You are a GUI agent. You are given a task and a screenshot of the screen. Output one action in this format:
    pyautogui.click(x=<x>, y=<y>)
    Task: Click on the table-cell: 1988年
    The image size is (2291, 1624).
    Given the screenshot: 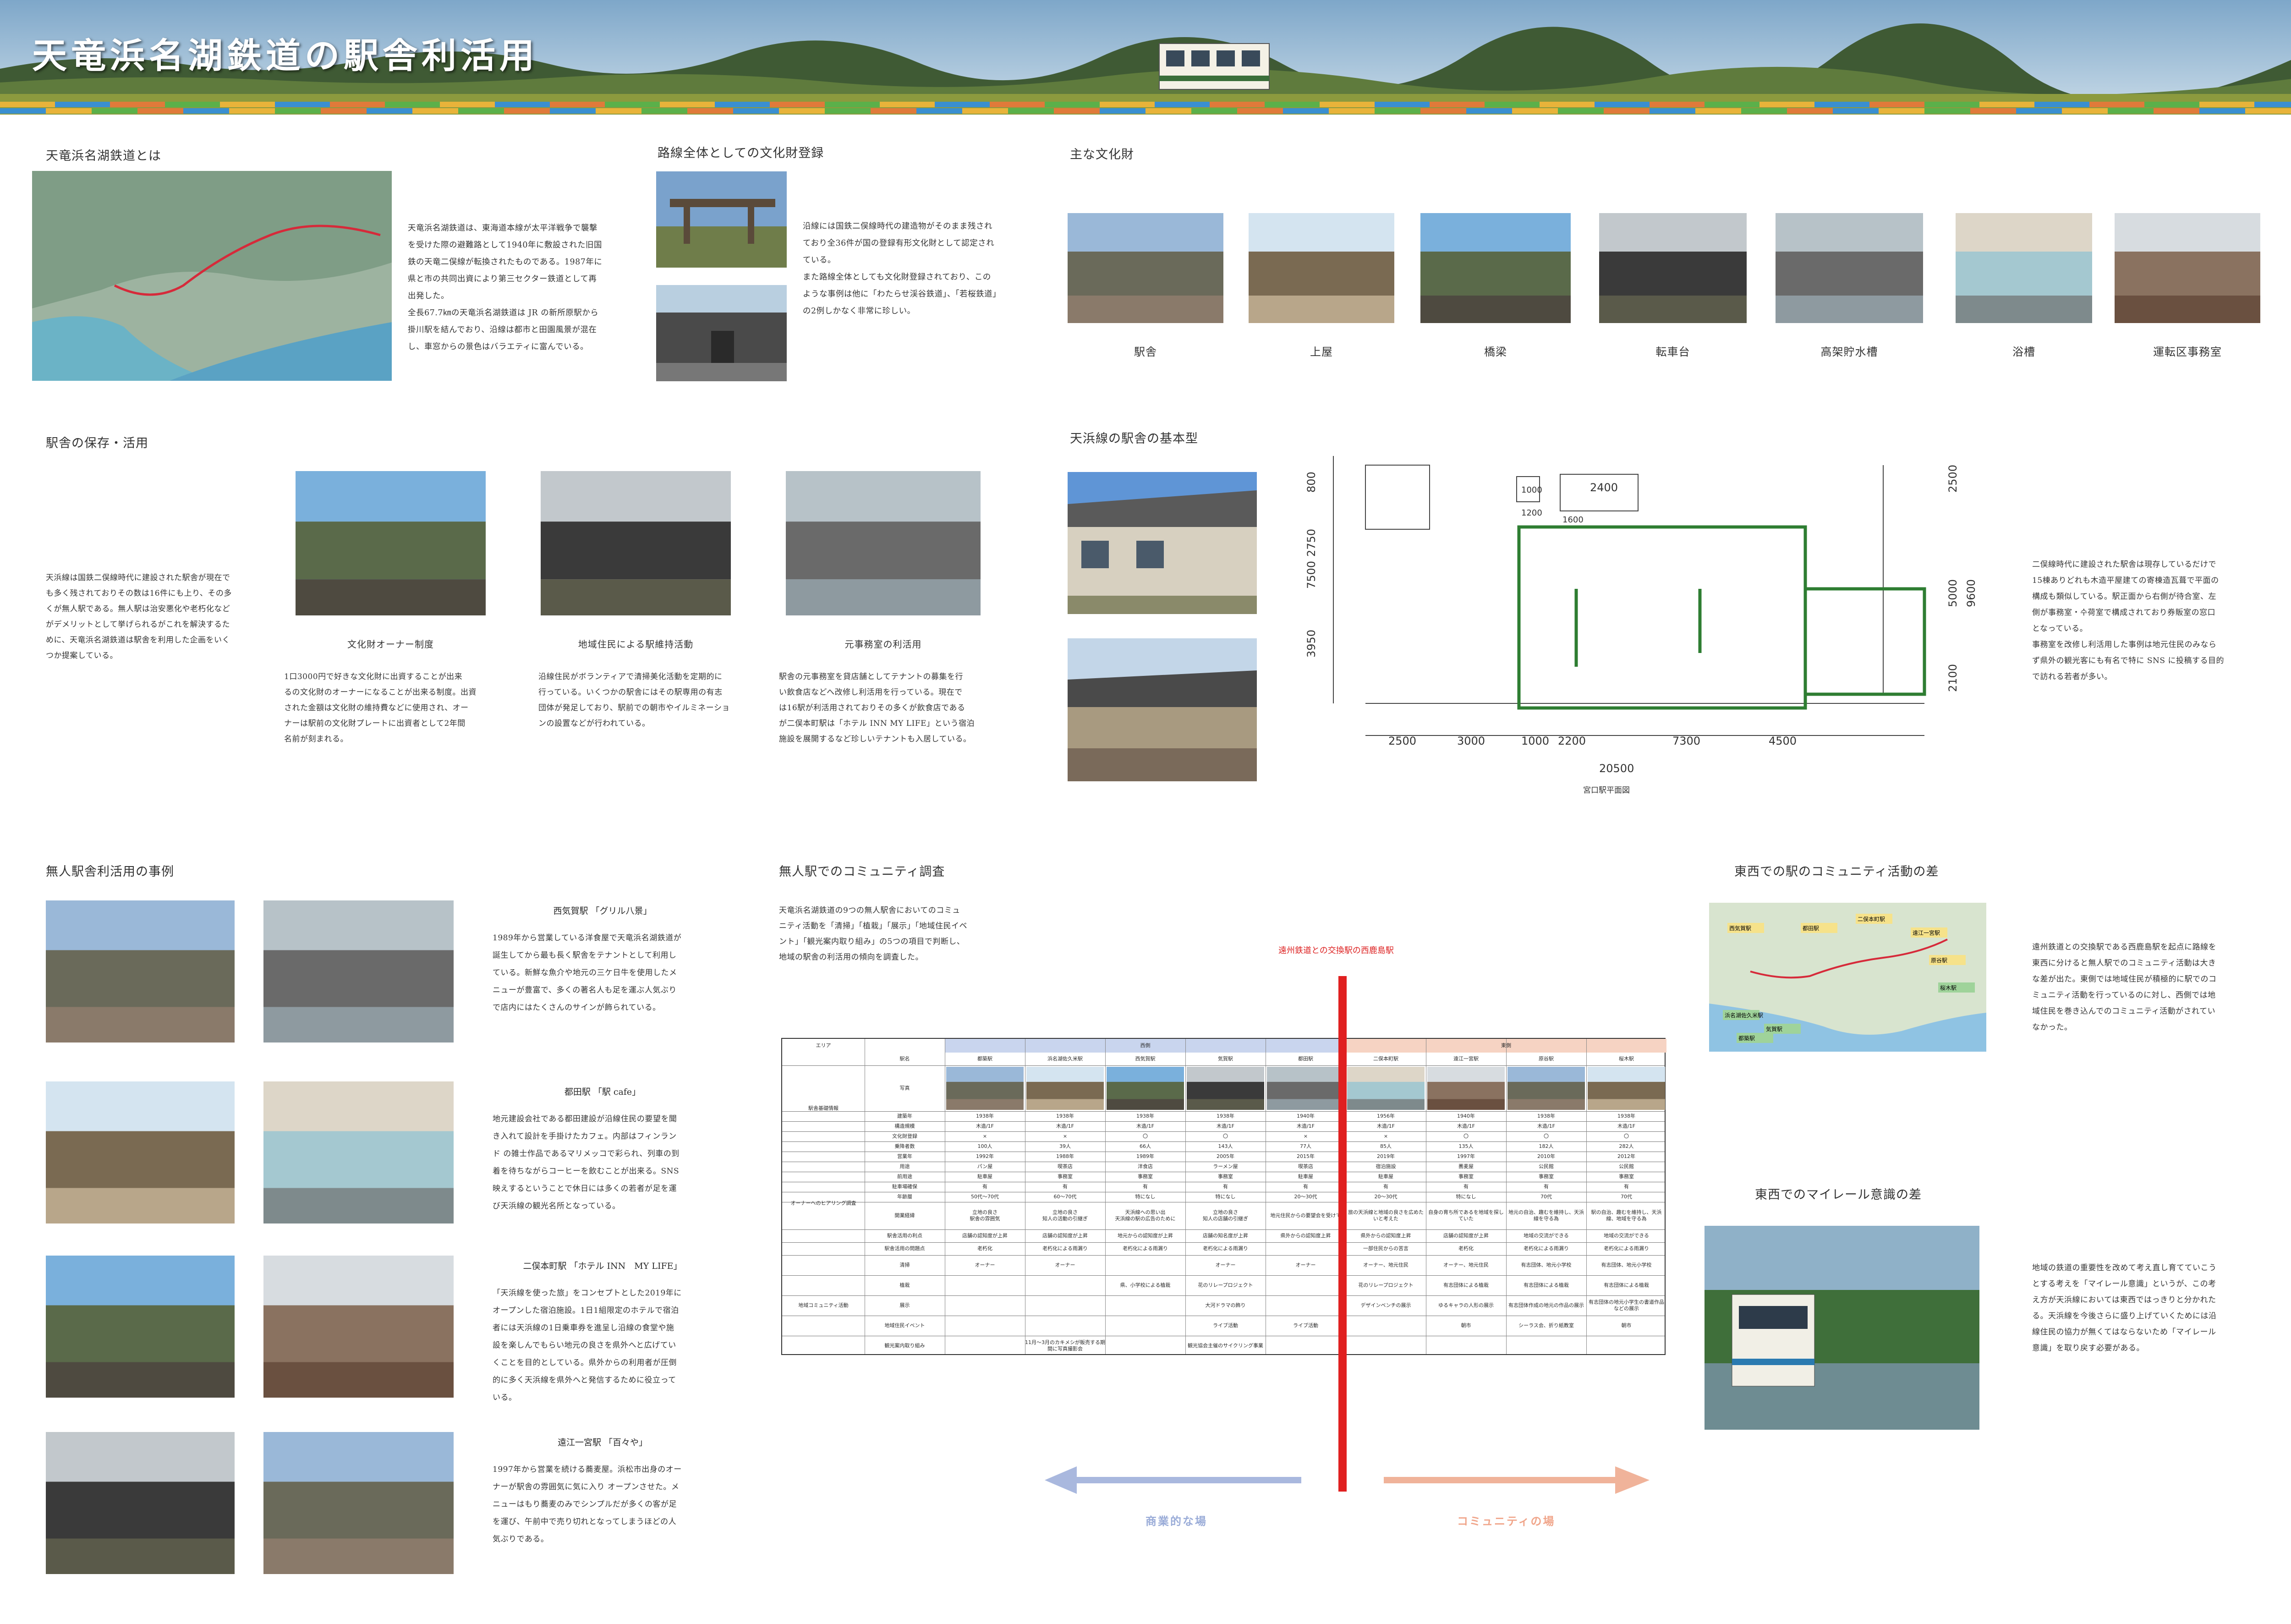 What is the action you would take?
    pyautogui.click(x=1065, y=1156)
    